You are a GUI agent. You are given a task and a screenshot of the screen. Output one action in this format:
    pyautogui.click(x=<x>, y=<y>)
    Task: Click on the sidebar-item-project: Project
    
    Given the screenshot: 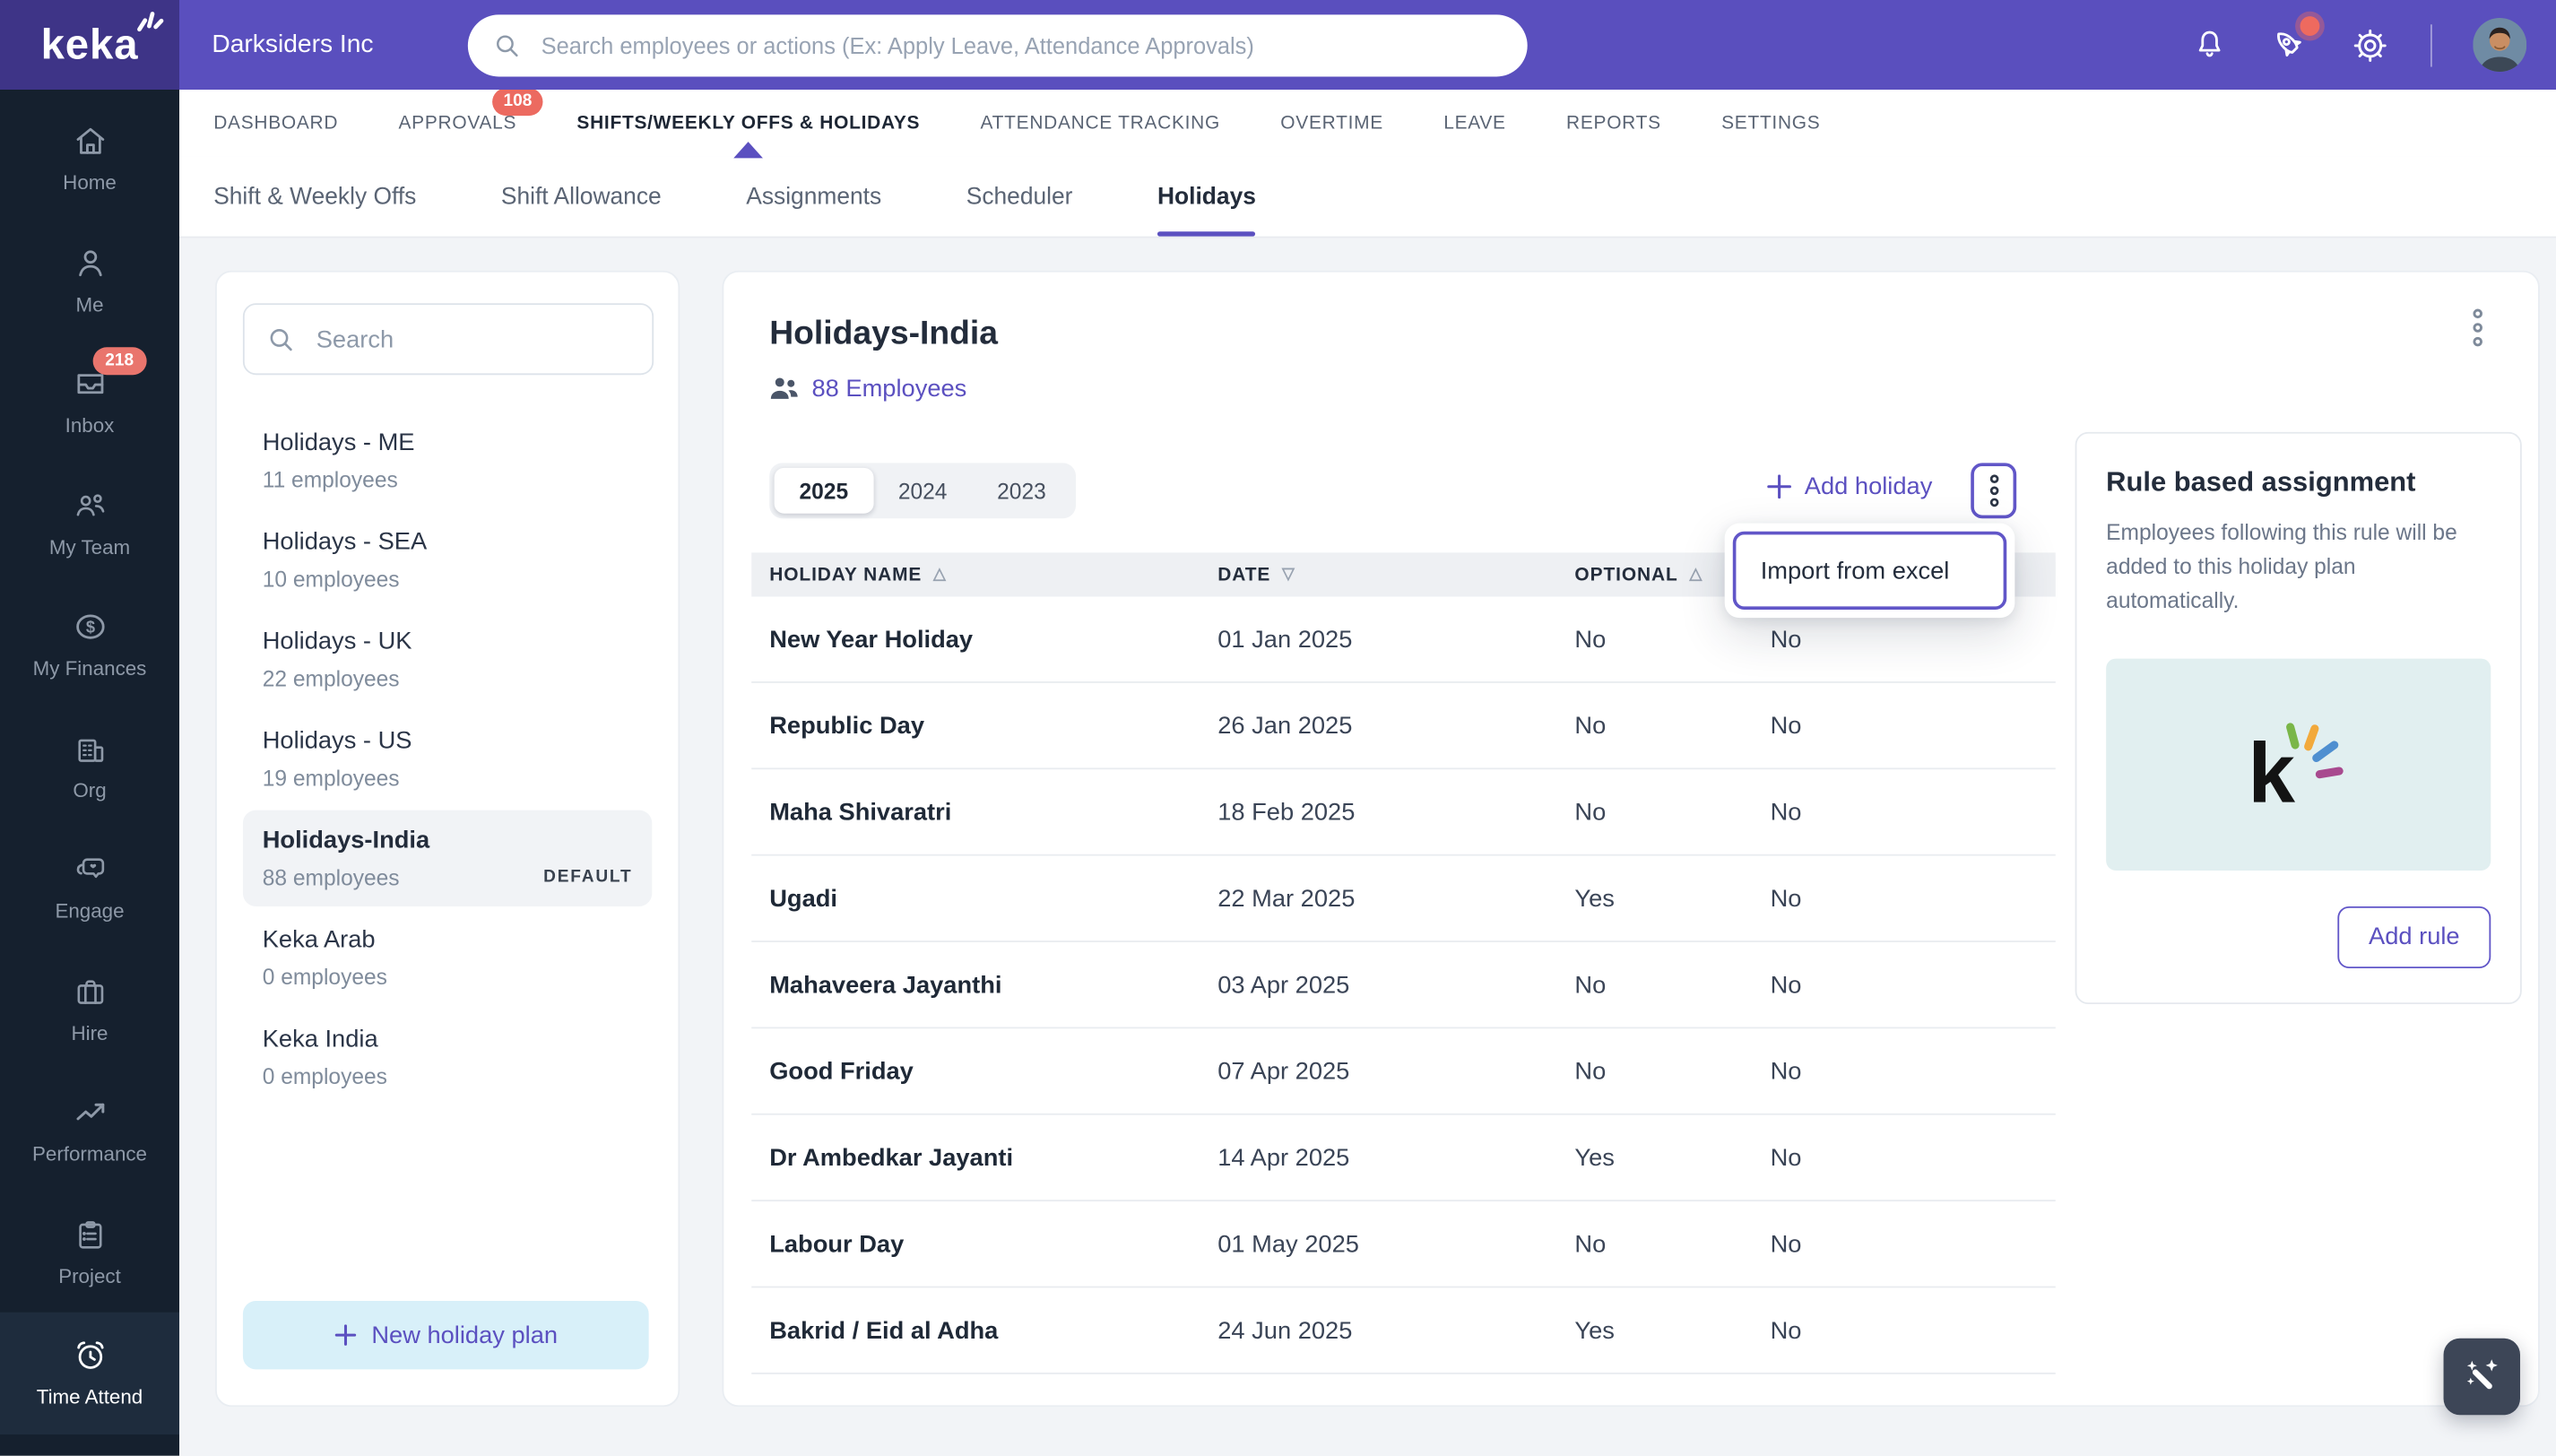 What is the action you would take?
    pyautogui.click(x=89, y=1251)
    